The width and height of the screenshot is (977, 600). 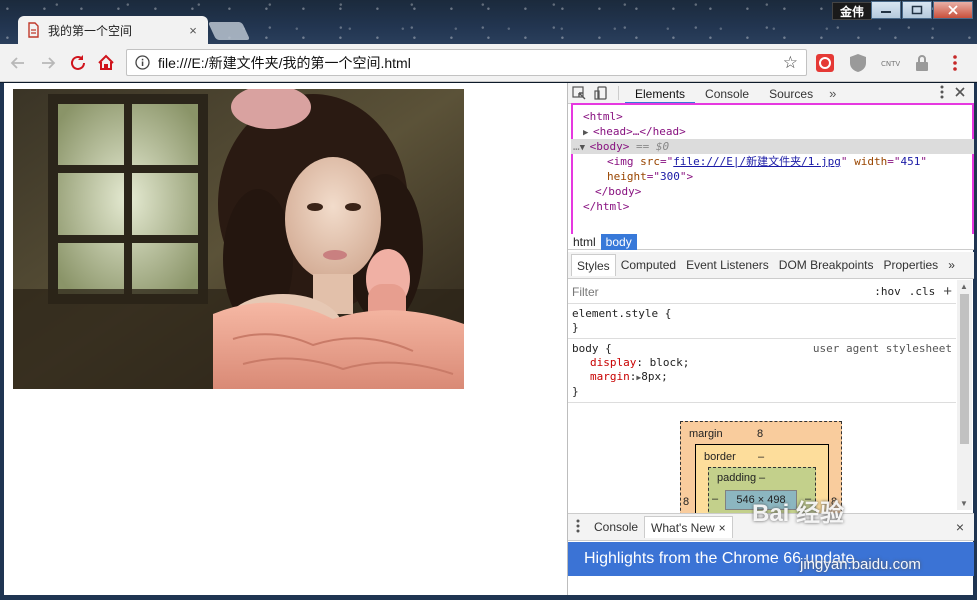 I want to click on reload-icon, so click(x=78, y=63).